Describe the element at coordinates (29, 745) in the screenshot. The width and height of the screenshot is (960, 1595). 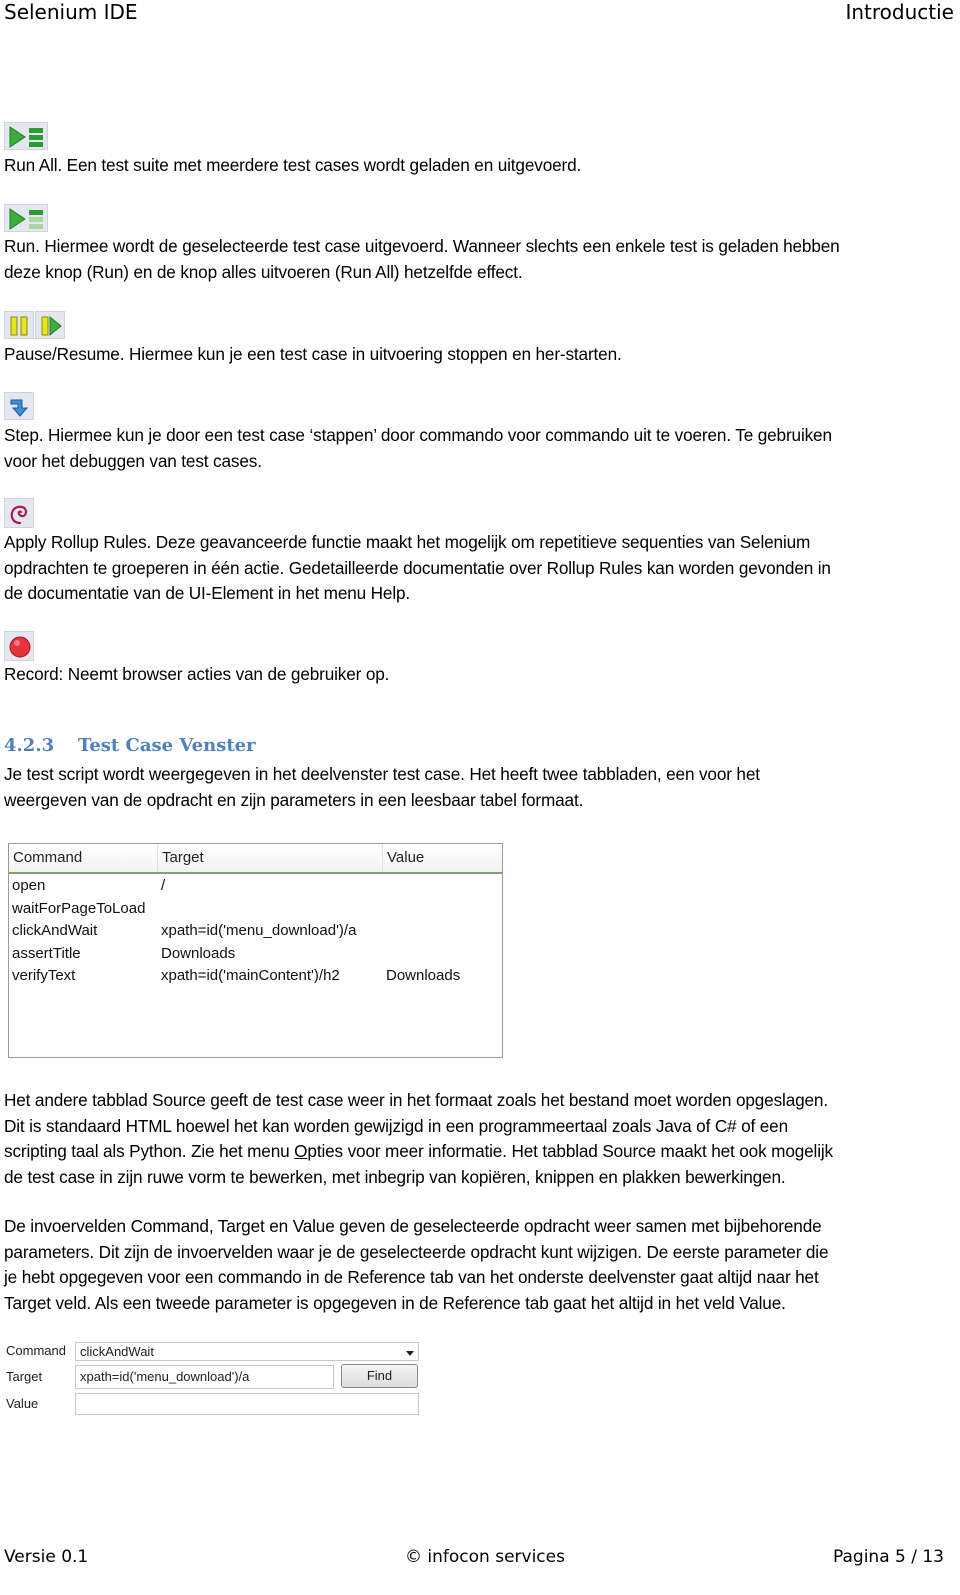
I see `section-number: 4.2.3` at that location.